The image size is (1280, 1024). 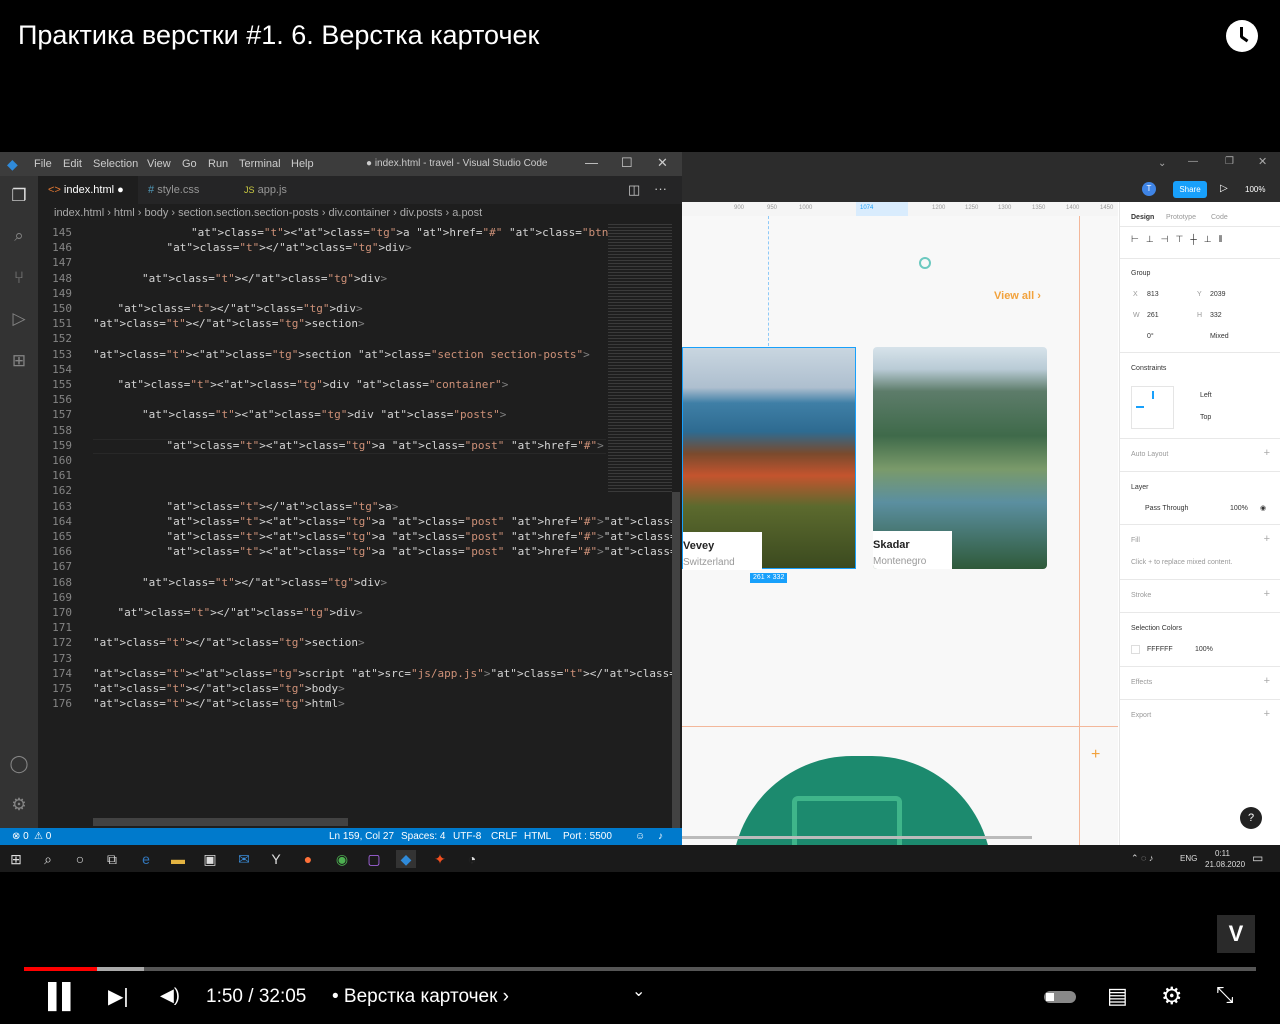 What do you see at coordinates (19, 196) in the screenshot?
I see `explorer-icon: ❐` at bounding box center [19, 196].